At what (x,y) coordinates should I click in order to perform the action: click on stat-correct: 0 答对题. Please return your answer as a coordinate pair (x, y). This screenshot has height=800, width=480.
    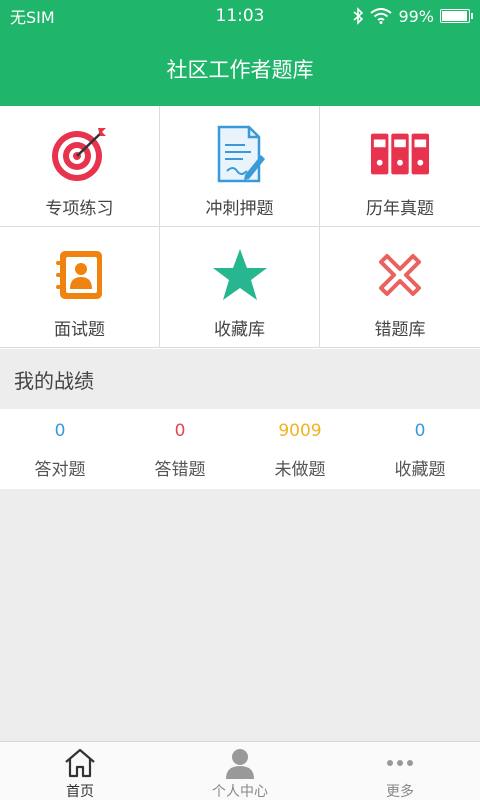
    Looking at the image, I should click on (60, 449).